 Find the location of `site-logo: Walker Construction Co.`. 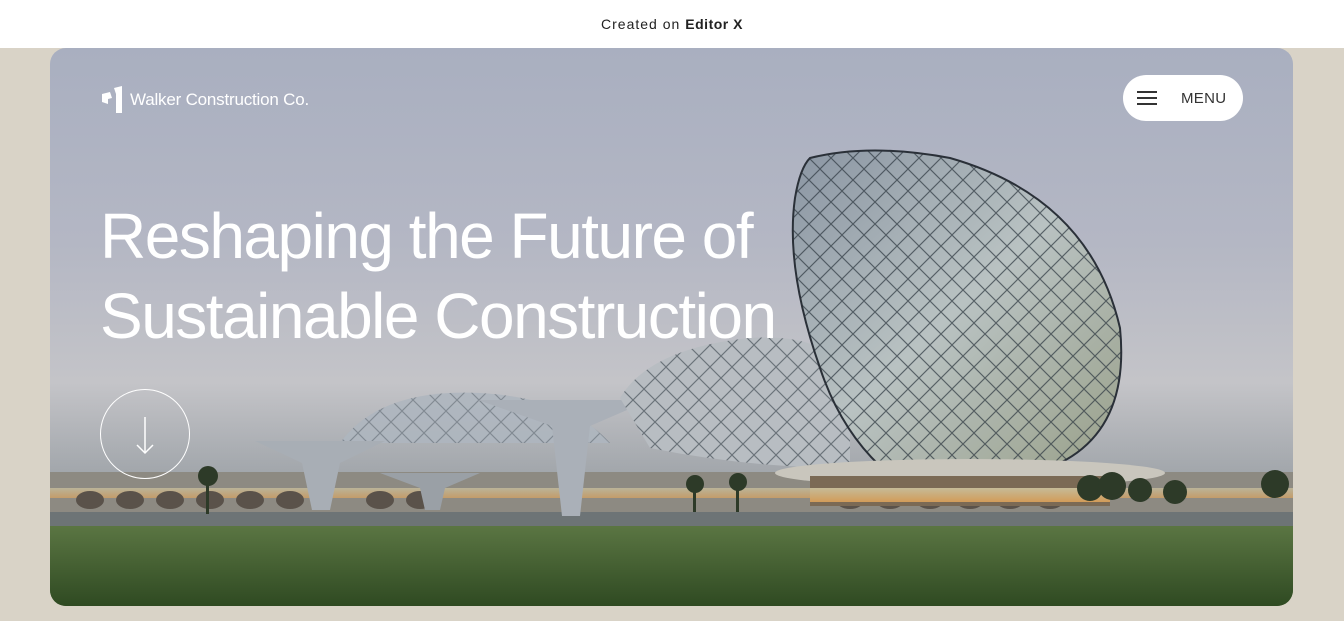

site-logo: Walker Construction Co. is located at coordinates (204, 100).